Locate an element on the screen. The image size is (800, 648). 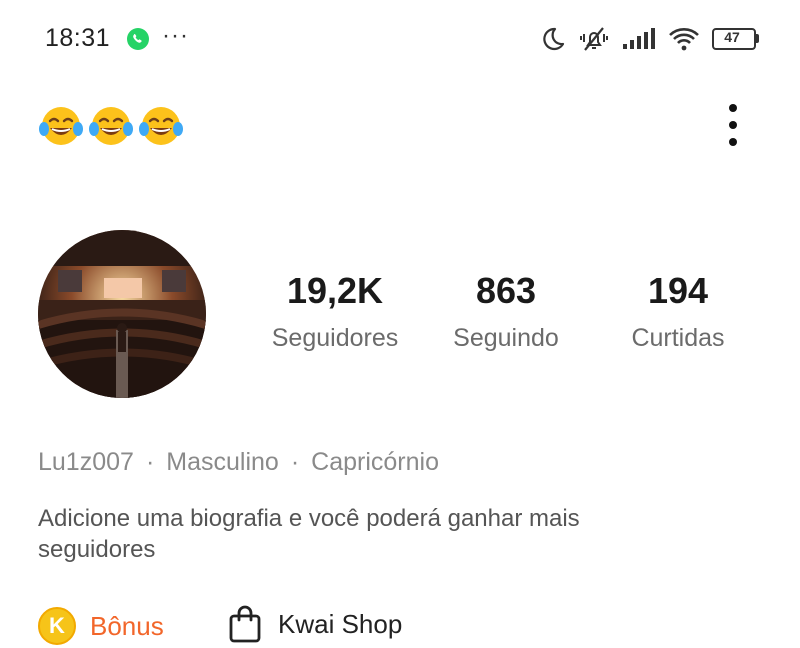
battery-icon: 47 is located at coordinates (735, 39).